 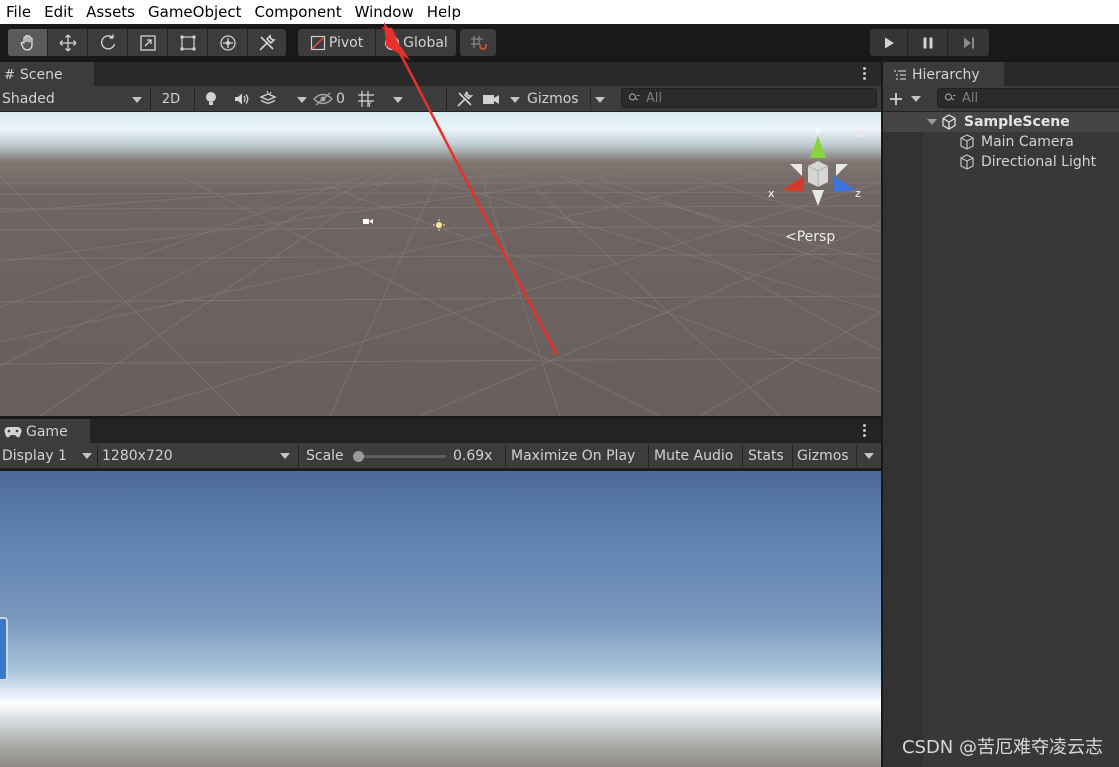 I want to click on display-dropdown: Display 1, so click(x=49, y=456).